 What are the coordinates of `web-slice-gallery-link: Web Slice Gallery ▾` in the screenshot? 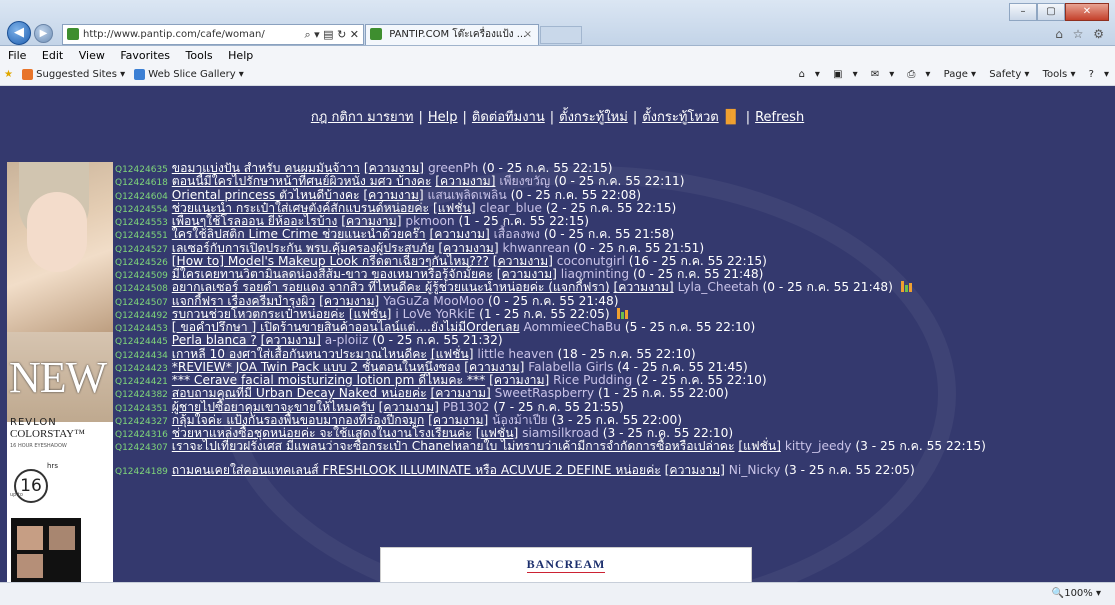 It's located at (196, 74).